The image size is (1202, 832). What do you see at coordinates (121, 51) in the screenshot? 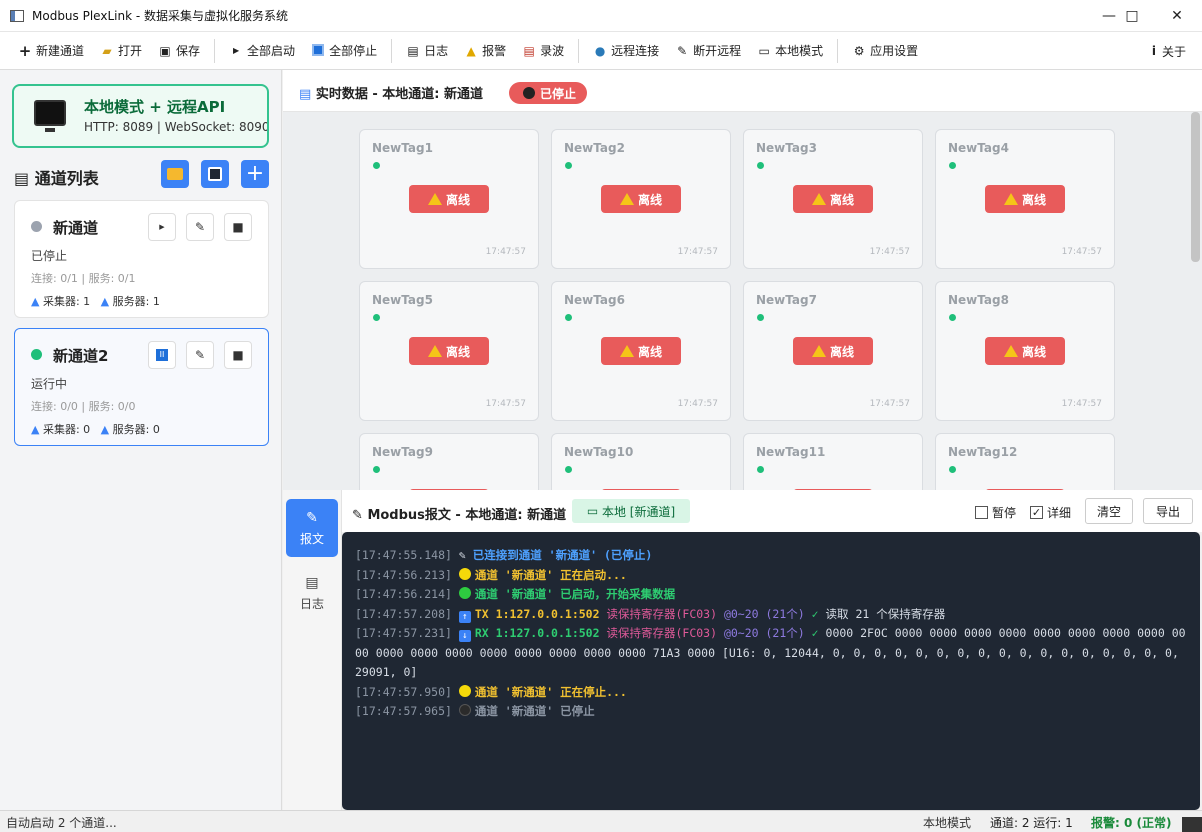
I see `open-button: ▰ 打开` at bounding box center [121, 51].